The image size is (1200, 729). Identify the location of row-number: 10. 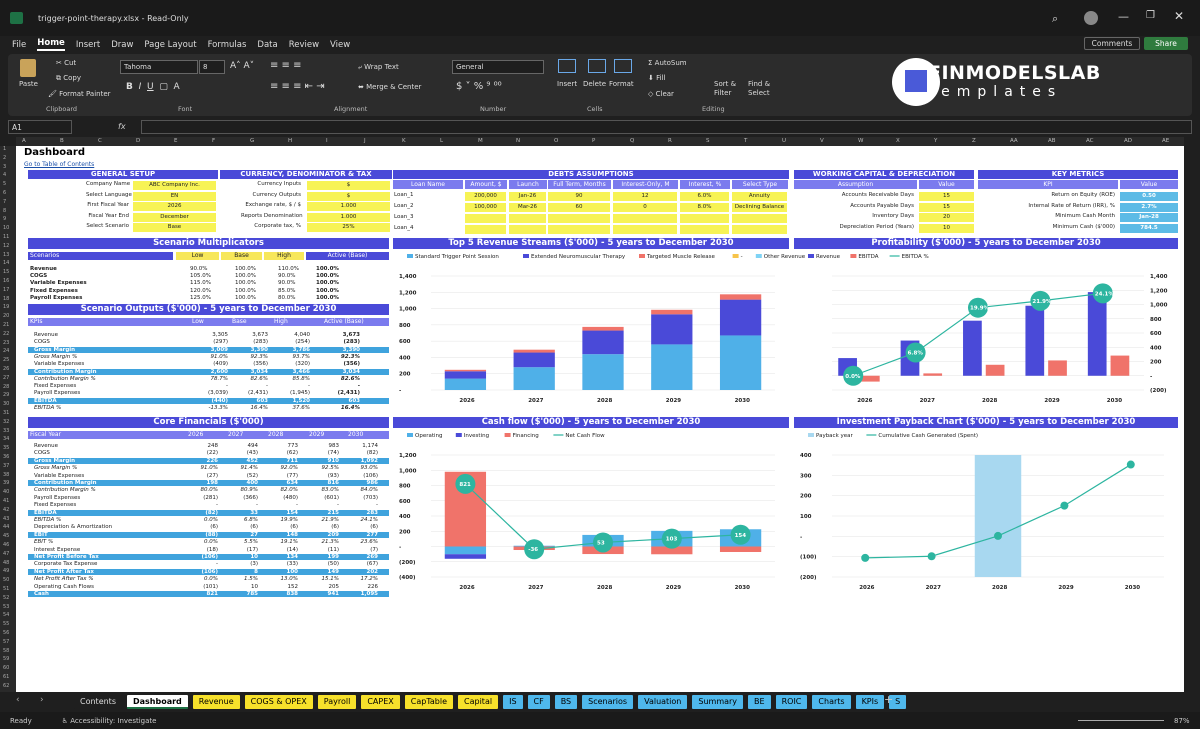
(6, 228).